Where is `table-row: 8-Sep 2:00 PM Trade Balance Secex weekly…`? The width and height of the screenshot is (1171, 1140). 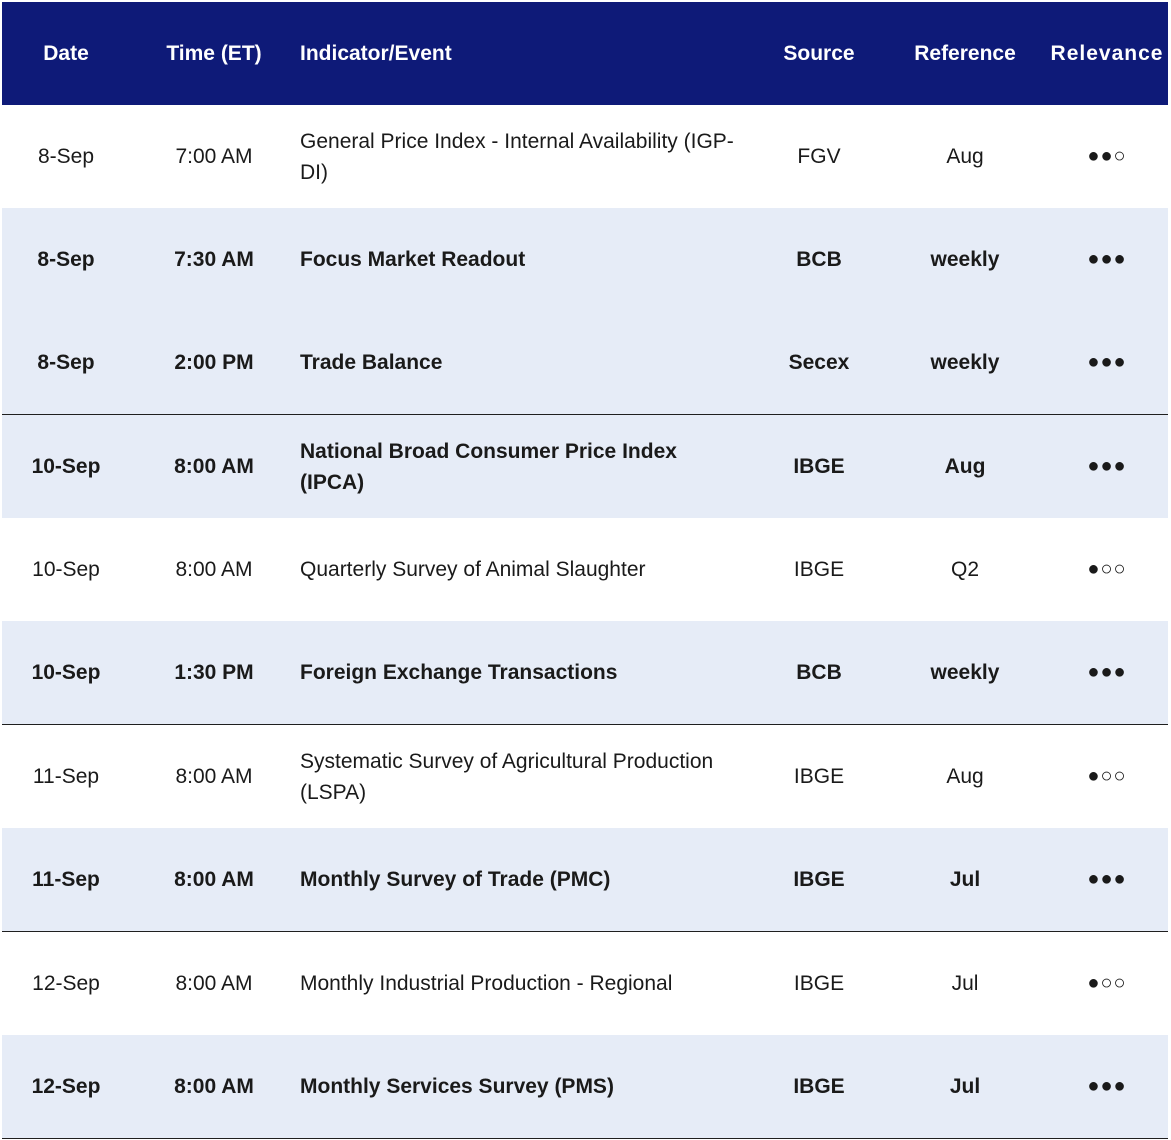
table-row: 8-Sep 2:00 PM Trade Balance Secex weekly… is located at coordinates (585, 363).